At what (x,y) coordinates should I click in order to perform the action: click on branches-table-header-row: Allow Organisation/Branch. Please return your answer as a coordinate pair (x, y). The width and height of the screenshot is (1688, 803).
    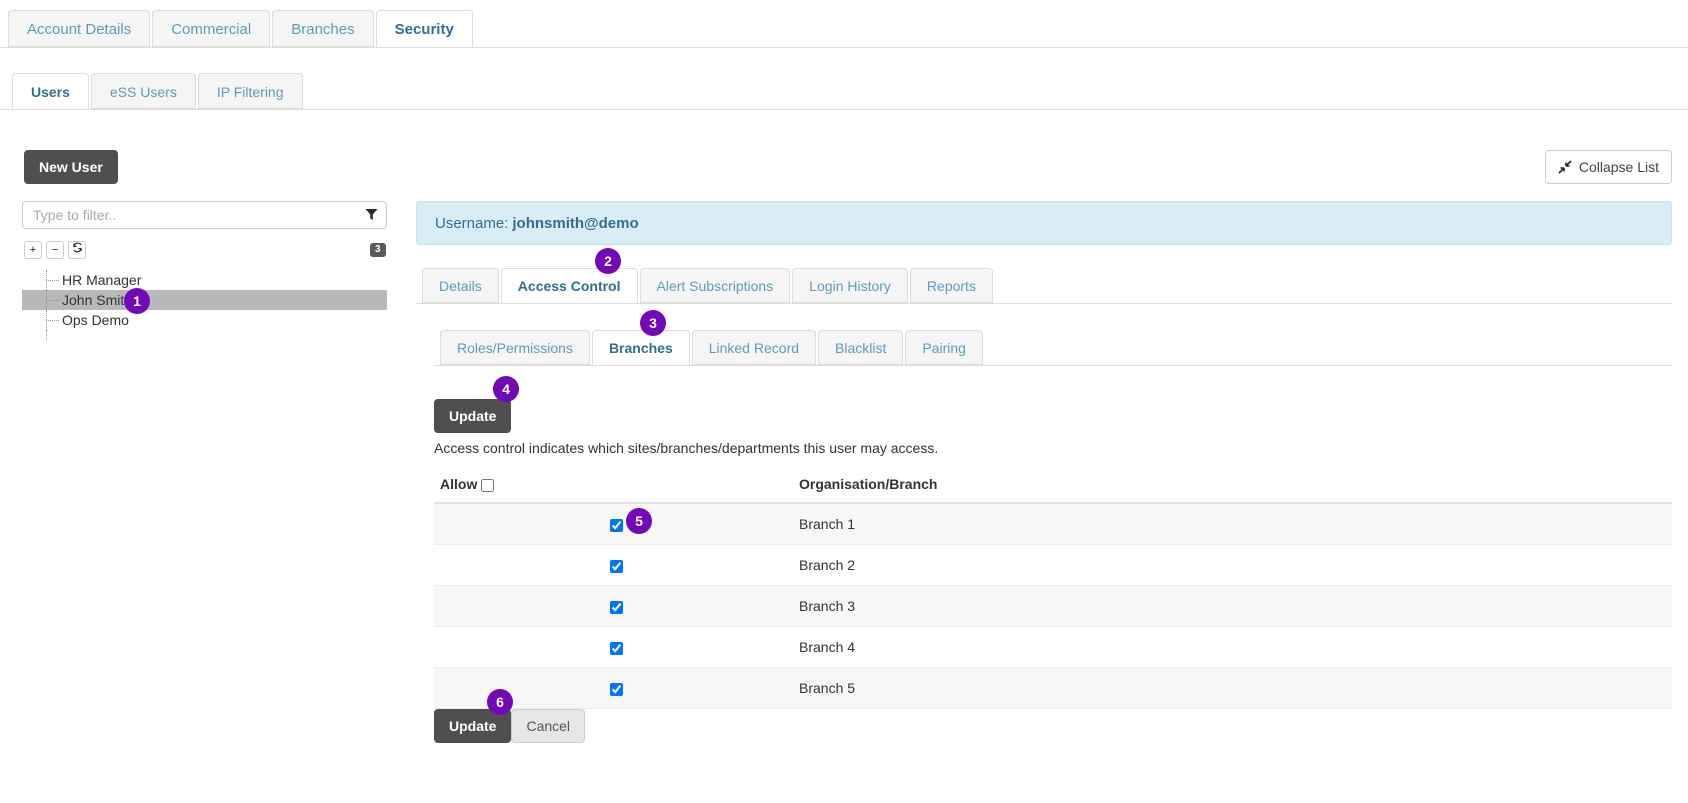
    Looking at the image, I should click on (1053, 487).